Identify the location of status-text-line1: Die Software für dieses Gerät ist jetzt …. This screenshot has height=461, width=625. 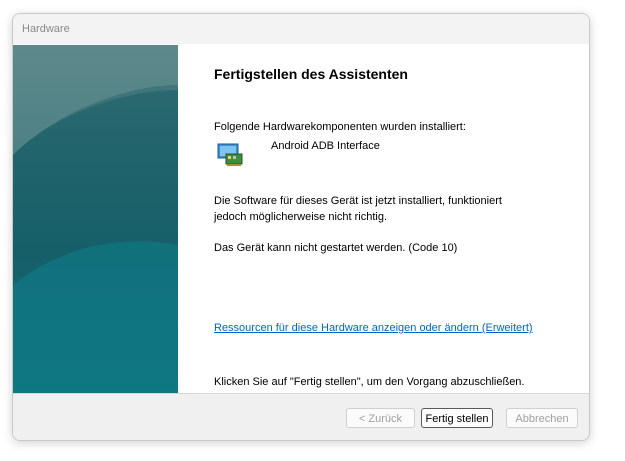
(358, 201).